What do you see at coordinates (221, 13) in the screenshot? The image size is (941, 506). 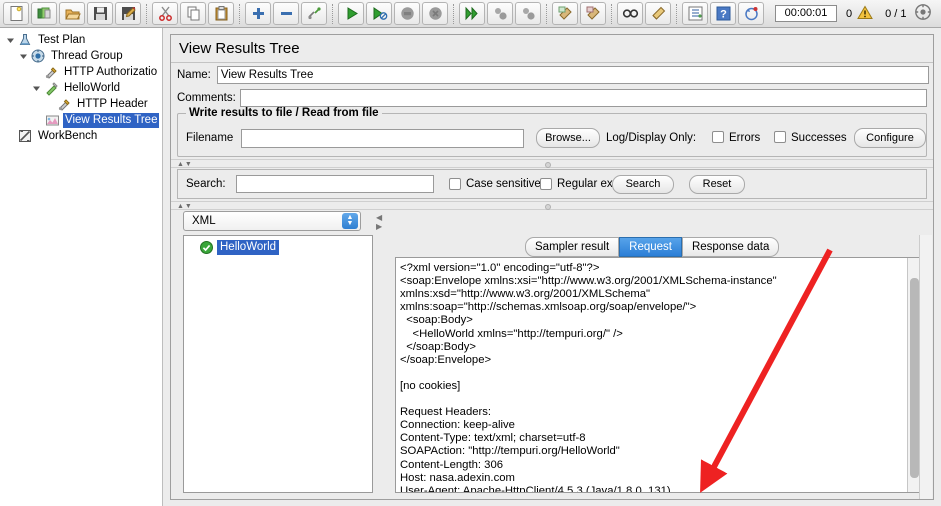 I see `paste-icon` at bounding box center [221, 13].